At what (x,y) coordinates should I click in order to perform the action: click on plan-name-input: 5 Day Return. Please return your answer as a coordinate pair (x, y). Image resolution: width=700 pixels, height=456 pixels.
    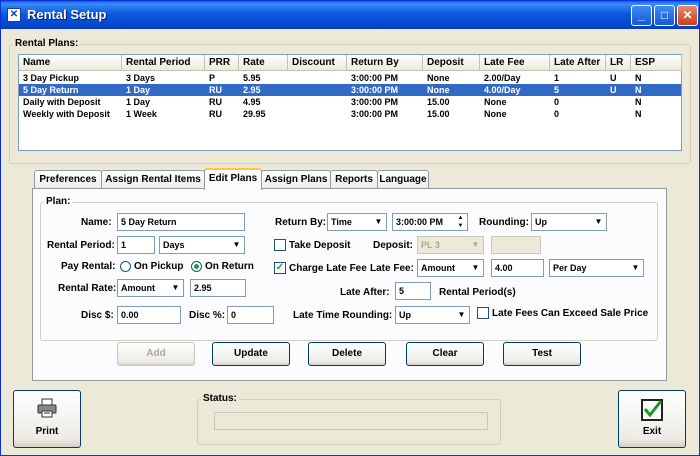
    Looking at the image, I should click on (181, 222).